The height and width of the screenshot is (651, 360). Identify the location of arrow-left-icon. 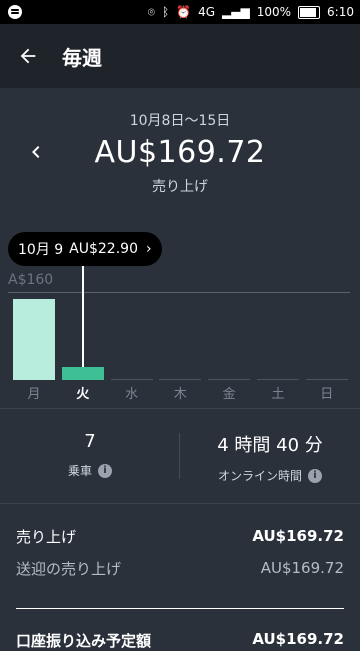
(28, 56).